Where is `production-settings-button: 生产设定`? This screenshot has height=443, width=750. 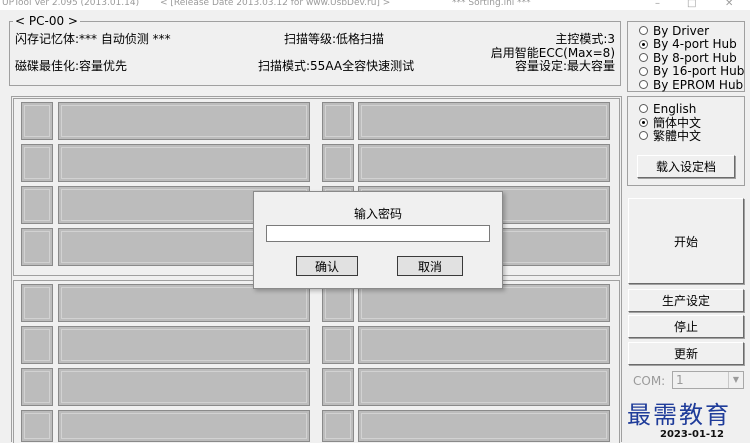
production-settings-button: 生产设定 is located at coordinates (686, 300).